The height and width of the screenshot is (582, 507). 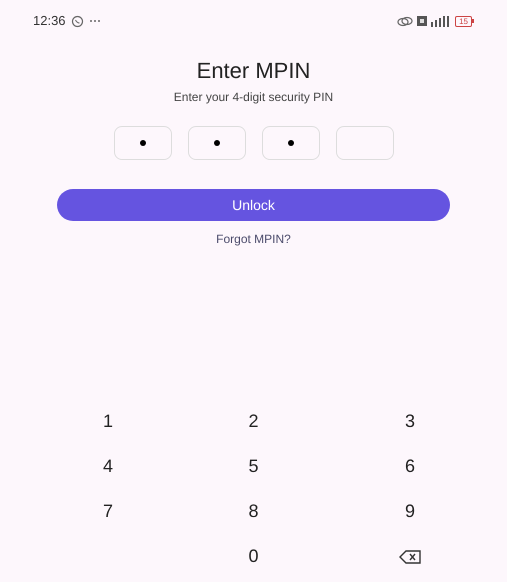 I want to click on unlock-button: Unlock, so click(x=253, y=205).